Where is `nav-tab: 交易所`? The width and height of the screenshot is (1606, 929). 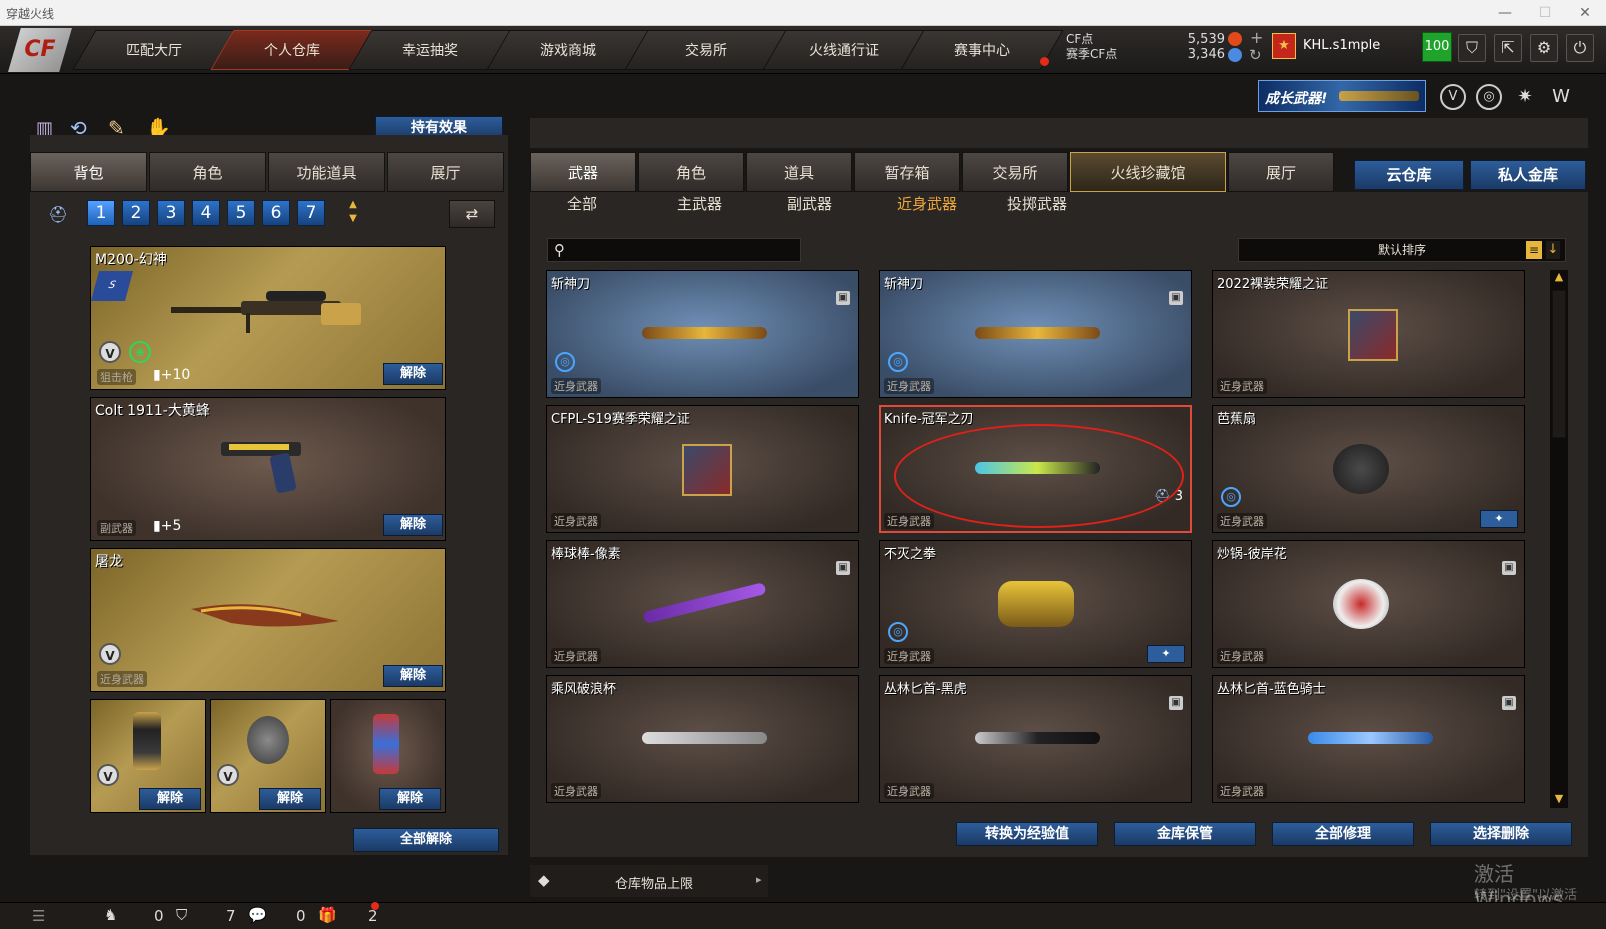 nav-tab: 交易所 is located at coordinates (706, 50).